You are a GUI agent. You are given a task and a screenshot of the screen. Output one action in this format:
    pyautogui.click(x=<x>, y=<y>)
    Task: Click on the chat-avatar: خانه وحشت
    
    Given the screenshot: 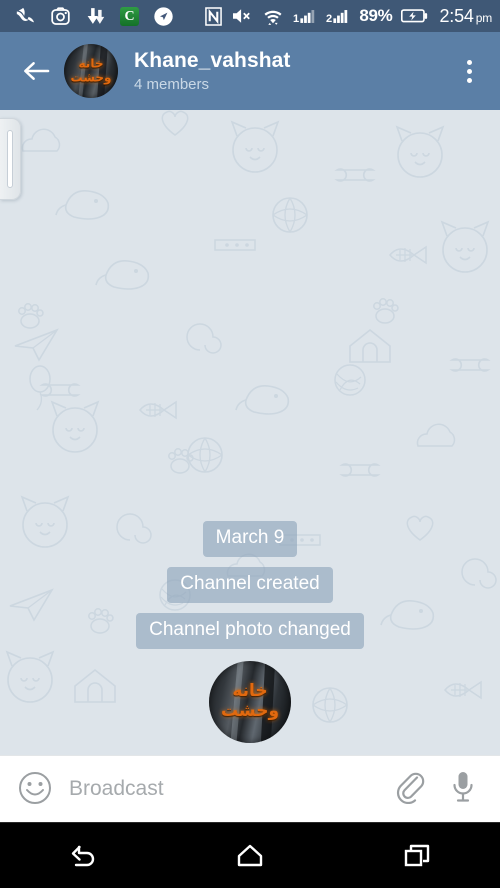 What is the action you would take?
    pyautogui.click(x=91, y=71)
    